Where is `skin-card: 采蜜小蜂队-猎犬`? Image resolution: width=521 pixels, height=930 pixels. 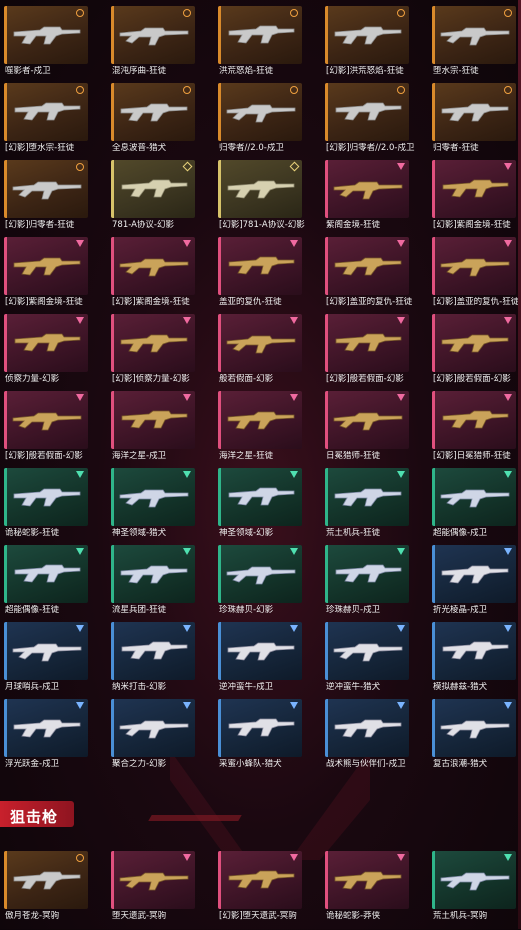
skin-card: 采蜜小蜂队-猎犬 is located at coordinates (269, 737).